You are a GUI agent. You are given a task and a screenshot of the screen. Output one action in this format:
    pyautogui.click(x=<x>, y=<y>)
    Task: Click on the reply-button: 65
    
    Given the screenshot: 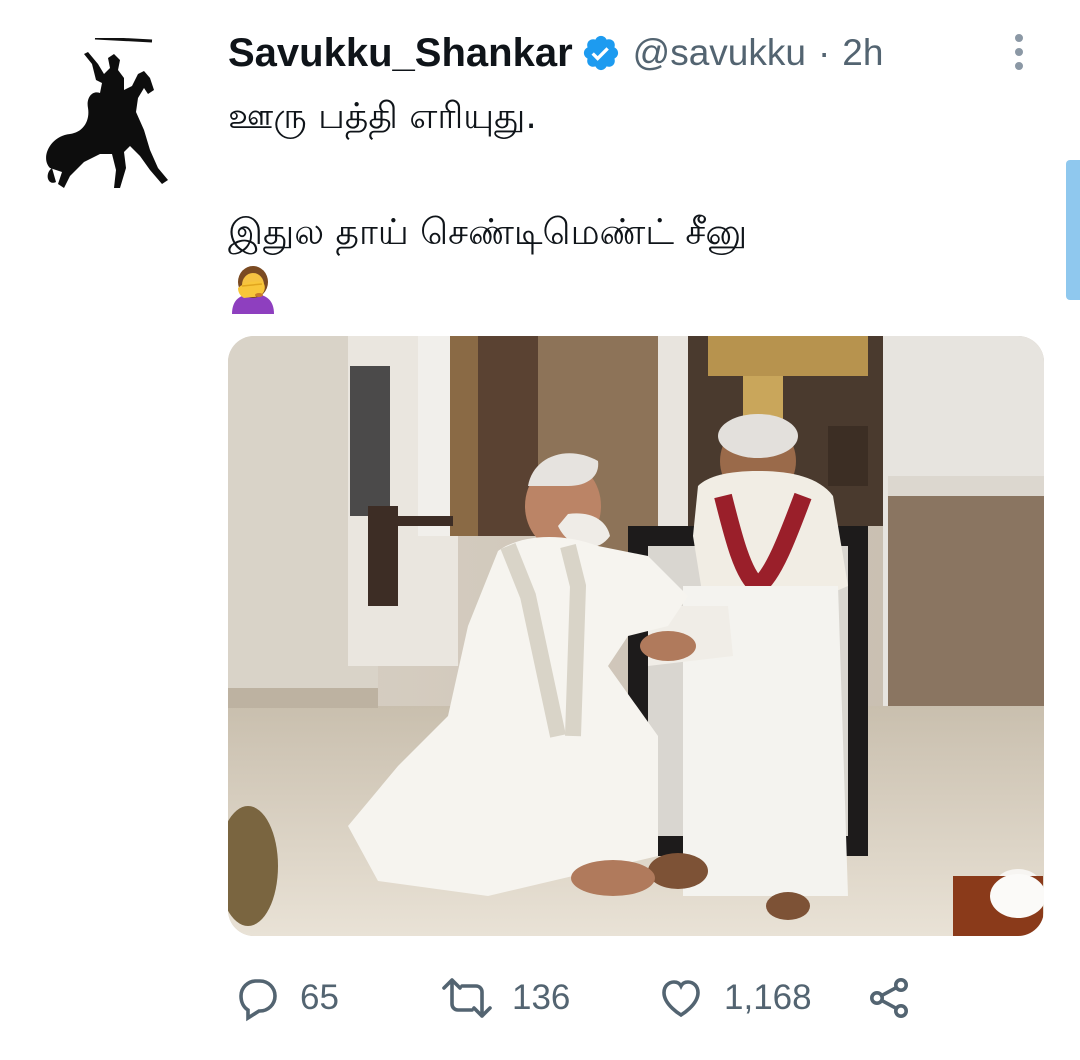 What is the action you would take?
    pyautogui.click(x=286, y=998)
    